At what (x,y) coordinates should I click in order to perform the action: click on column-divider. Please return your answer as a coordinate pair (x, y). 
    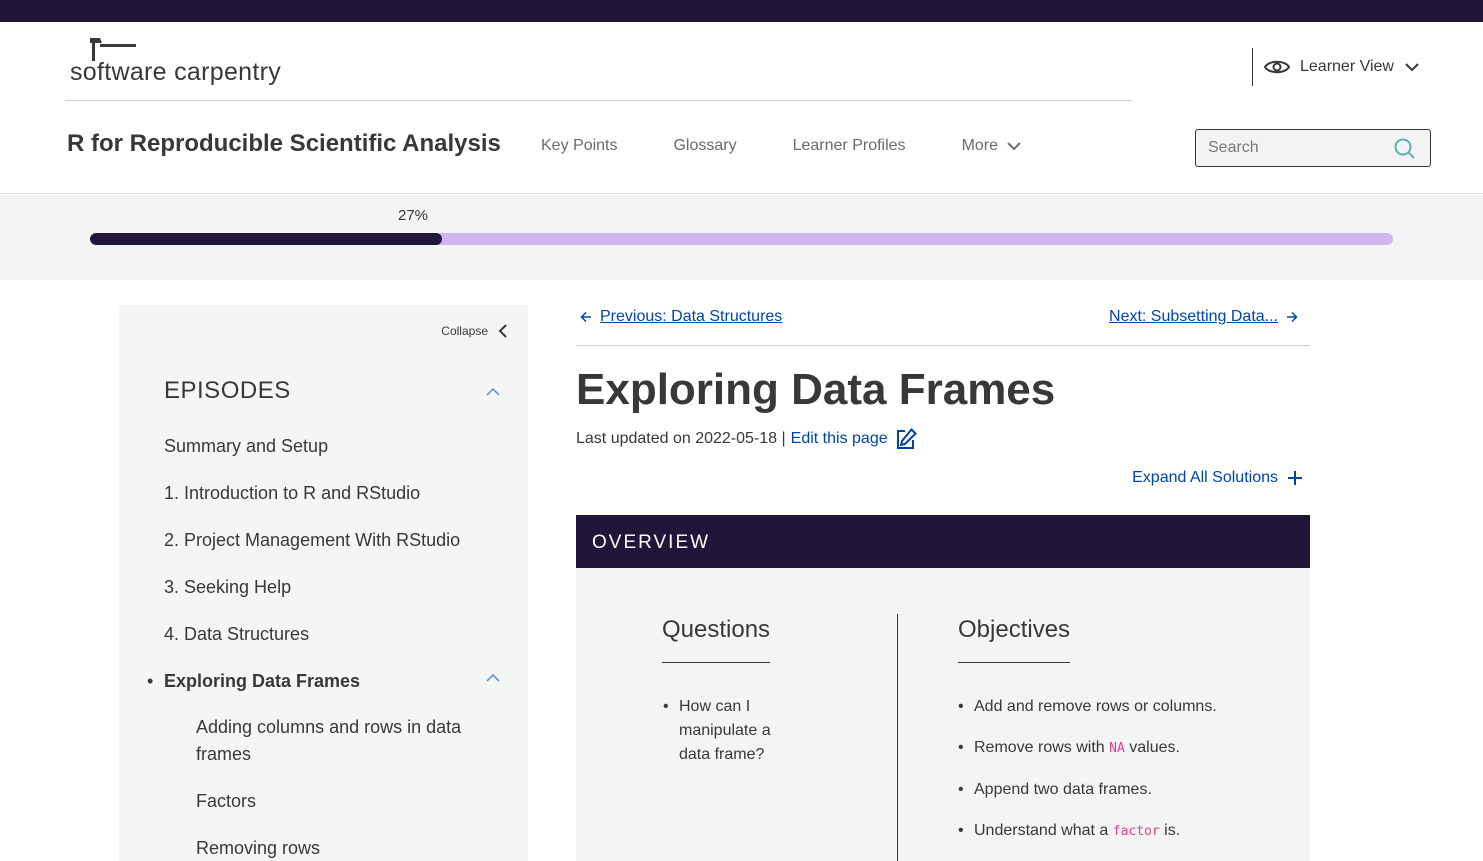
    Looking at the image, I should click on (897, 737).